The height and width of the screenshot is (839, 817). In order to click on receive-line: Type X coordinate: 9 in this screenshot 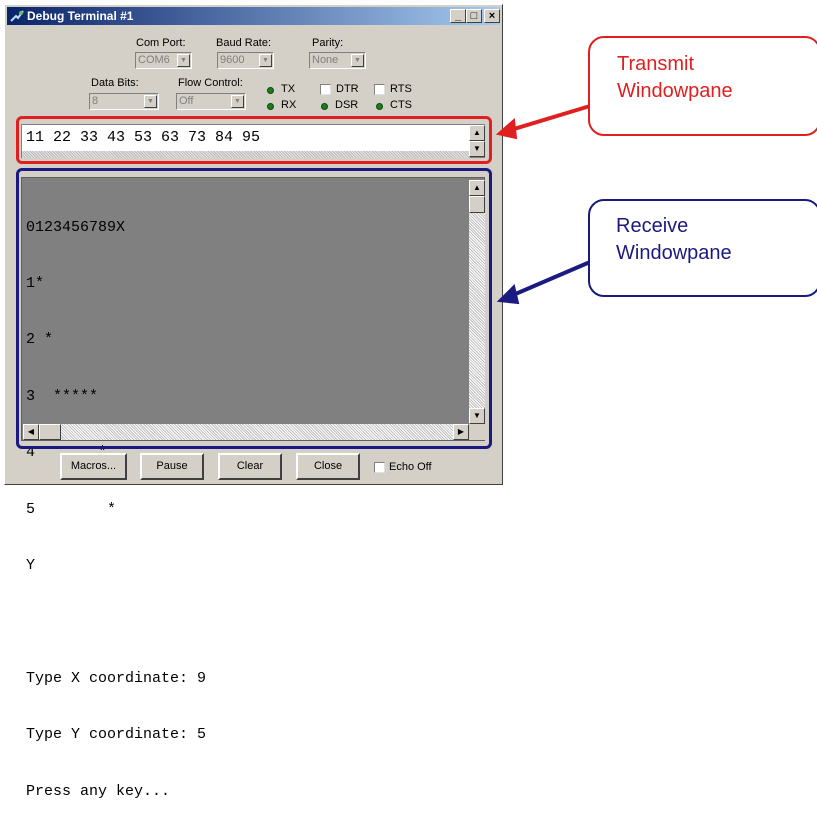, I will do `click(116, 678)`.